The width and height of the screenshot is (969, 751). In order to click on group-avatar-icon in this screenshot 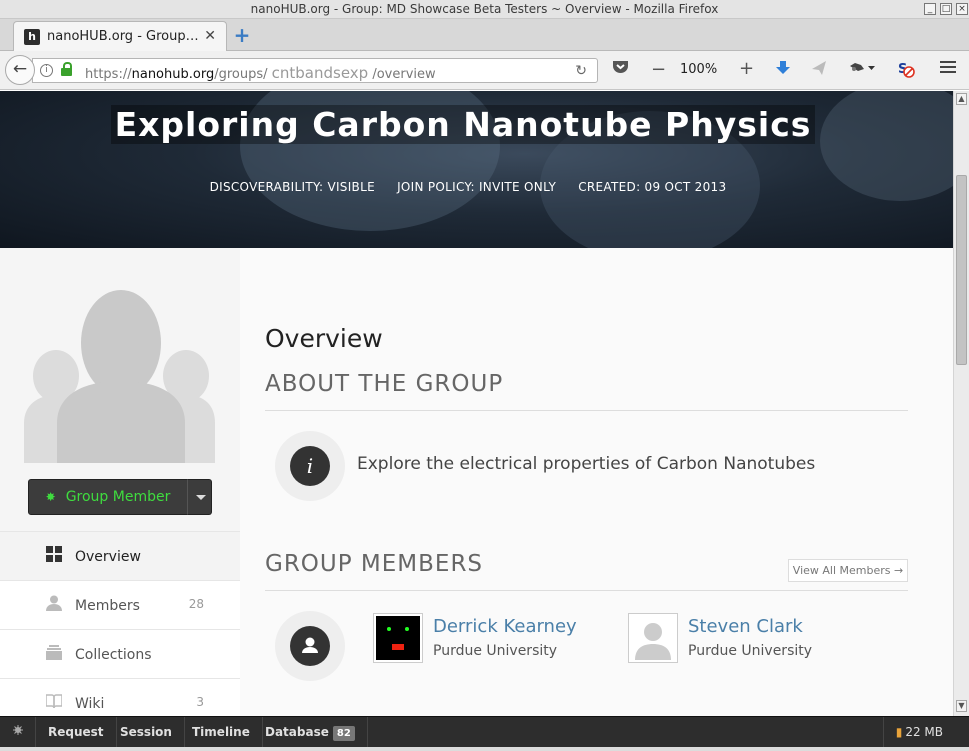, I will do `click(119, 370)`.